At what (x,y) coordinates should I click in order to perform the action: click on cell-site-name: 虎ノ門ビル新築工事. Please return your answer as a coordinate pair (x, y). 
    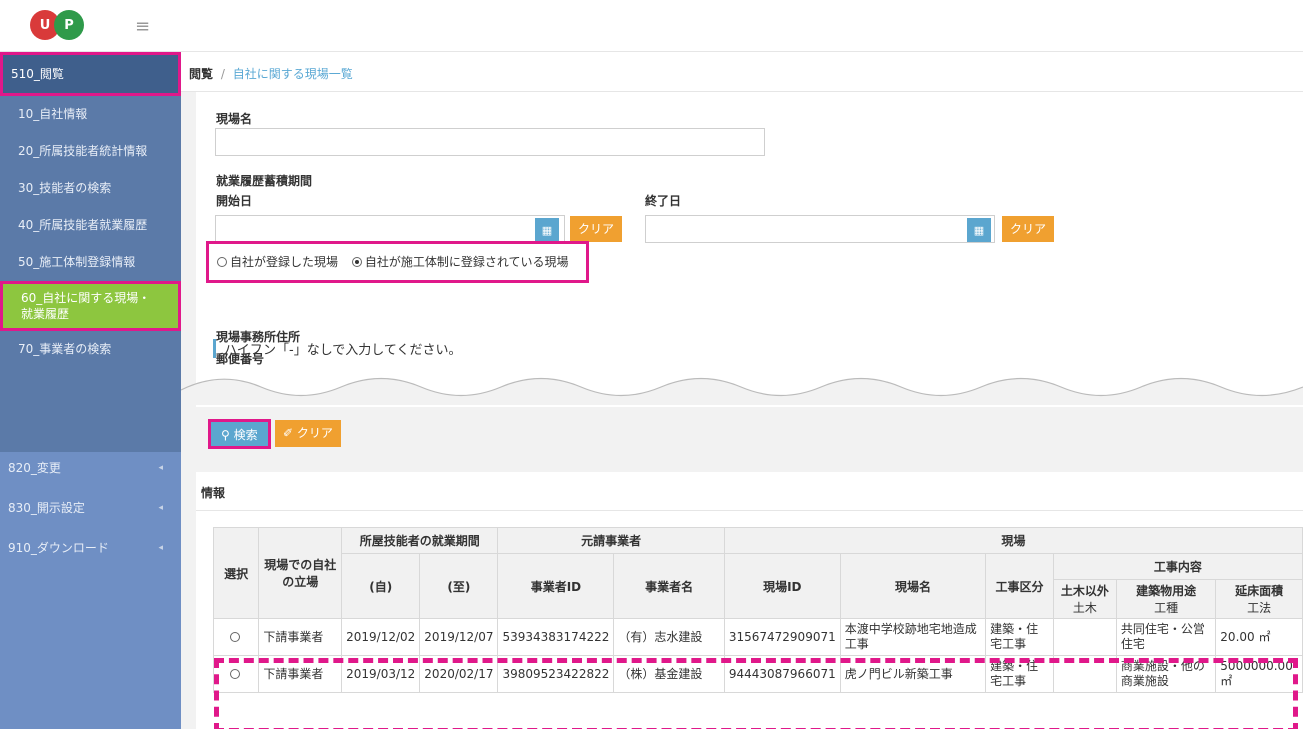
    Looking at the image, I should click on (913, 674).